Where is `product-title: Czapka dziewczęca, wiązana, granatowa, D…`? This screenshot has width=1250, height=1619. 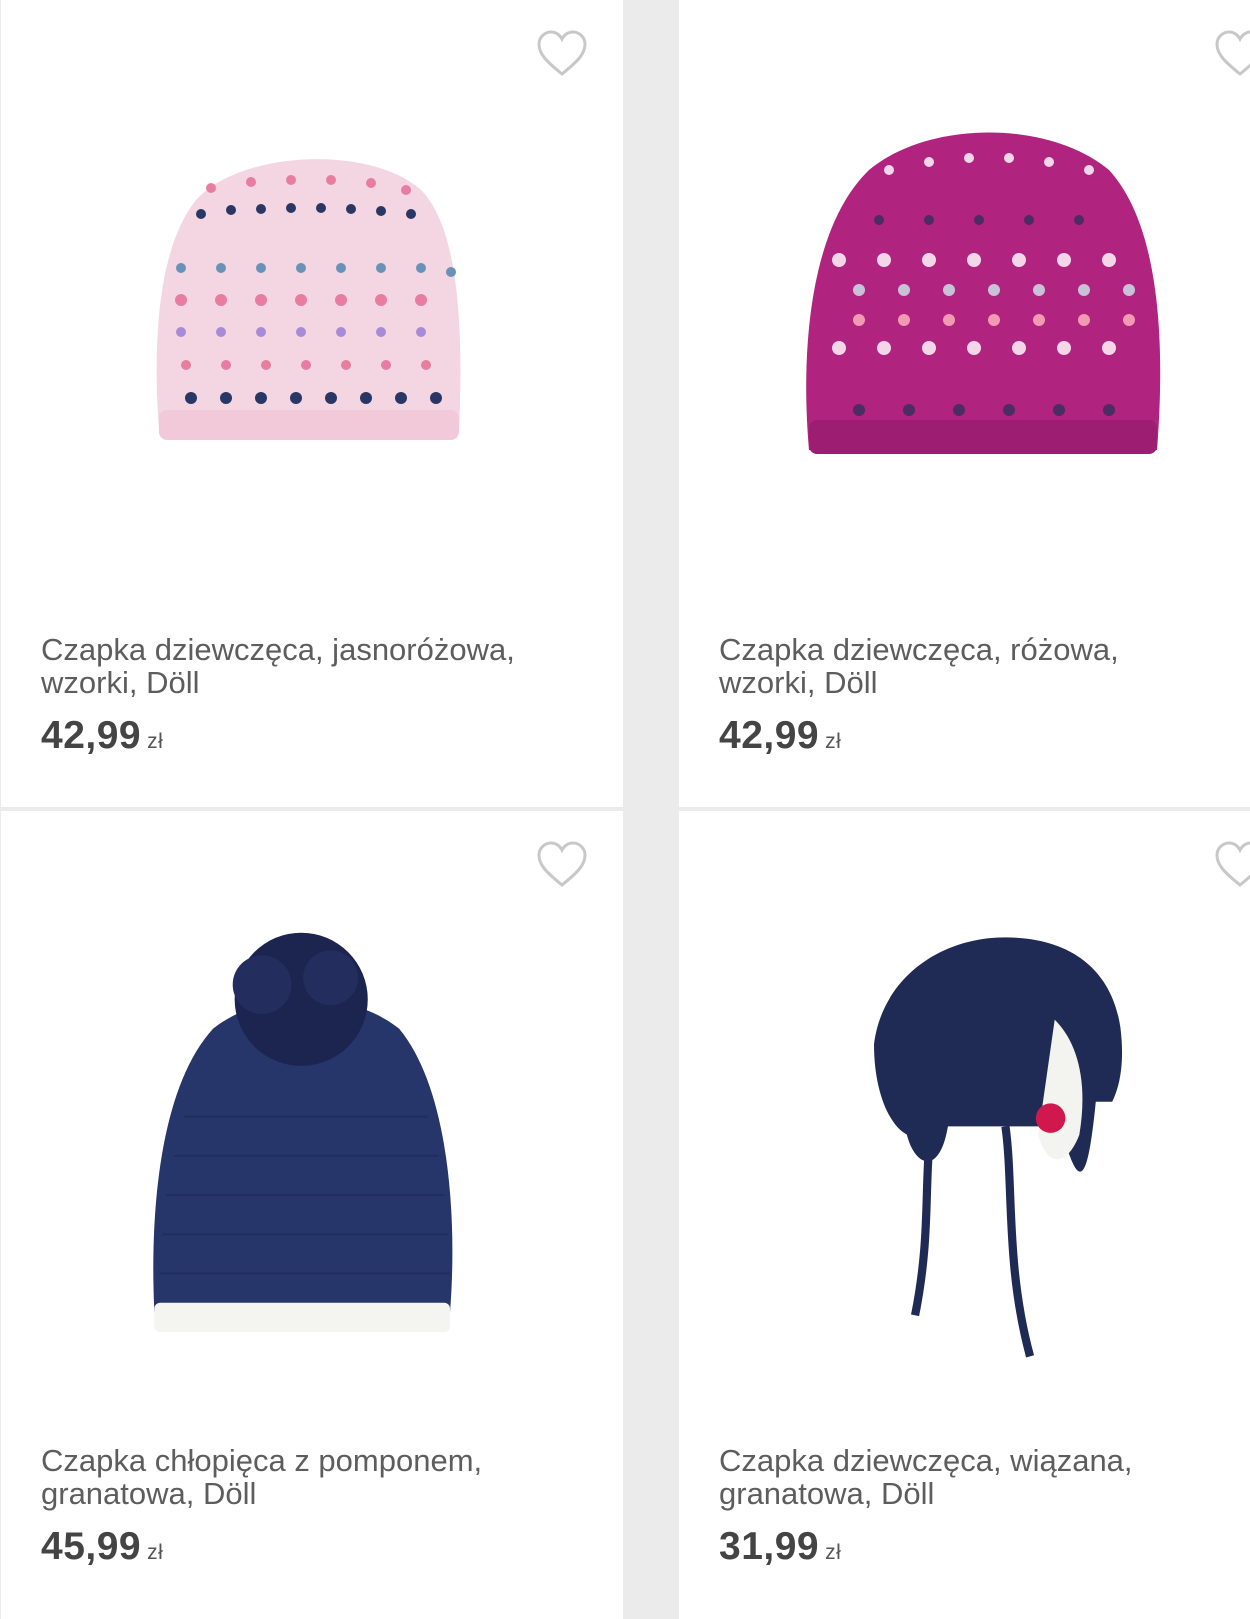
product-title: Czapka dziewczęca, wiązana, granatowa, D… is located at coordinates (969, 1477).